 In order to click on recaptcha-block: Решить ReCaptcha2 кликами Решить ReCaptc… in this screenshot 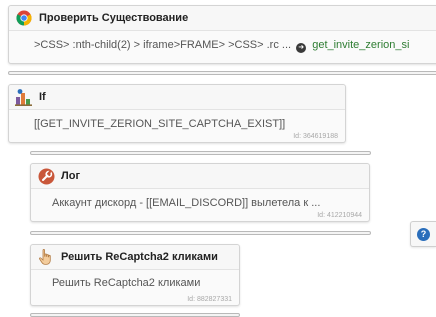, I will do `click(135, 275)`.